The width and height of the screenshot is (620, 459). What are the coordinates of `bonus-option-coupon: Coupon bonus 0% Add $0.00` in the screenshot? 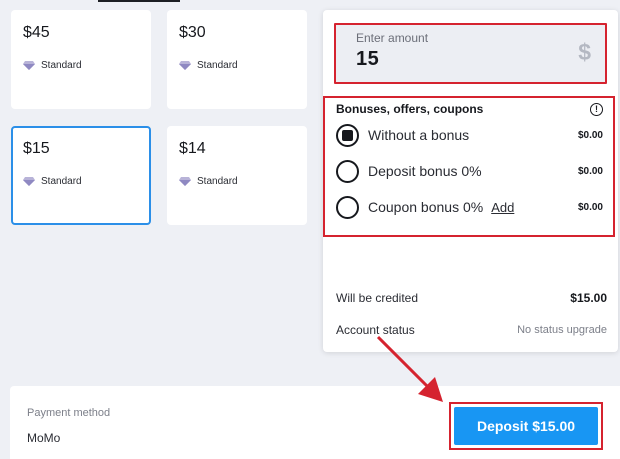 It's located at (469, 207).